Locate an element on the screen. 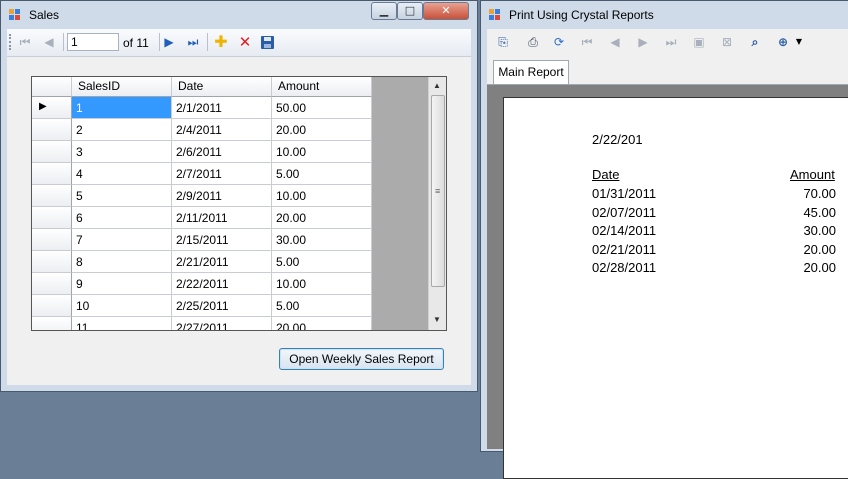  grid-cell: 5 is located at coordinates (122, 196).